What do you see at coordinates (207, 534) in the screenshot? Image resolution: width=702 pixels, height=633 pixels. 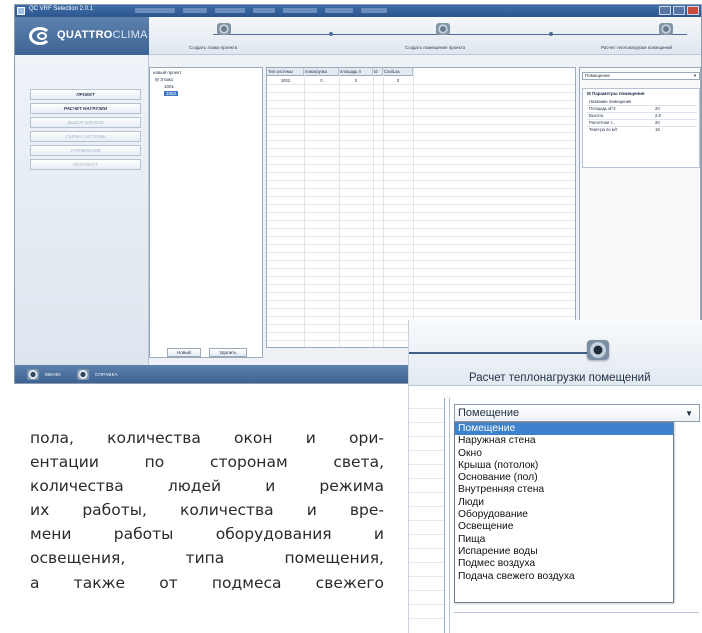 I see `article-line: мени работы оборудования и` at bounding box center [207, 534].